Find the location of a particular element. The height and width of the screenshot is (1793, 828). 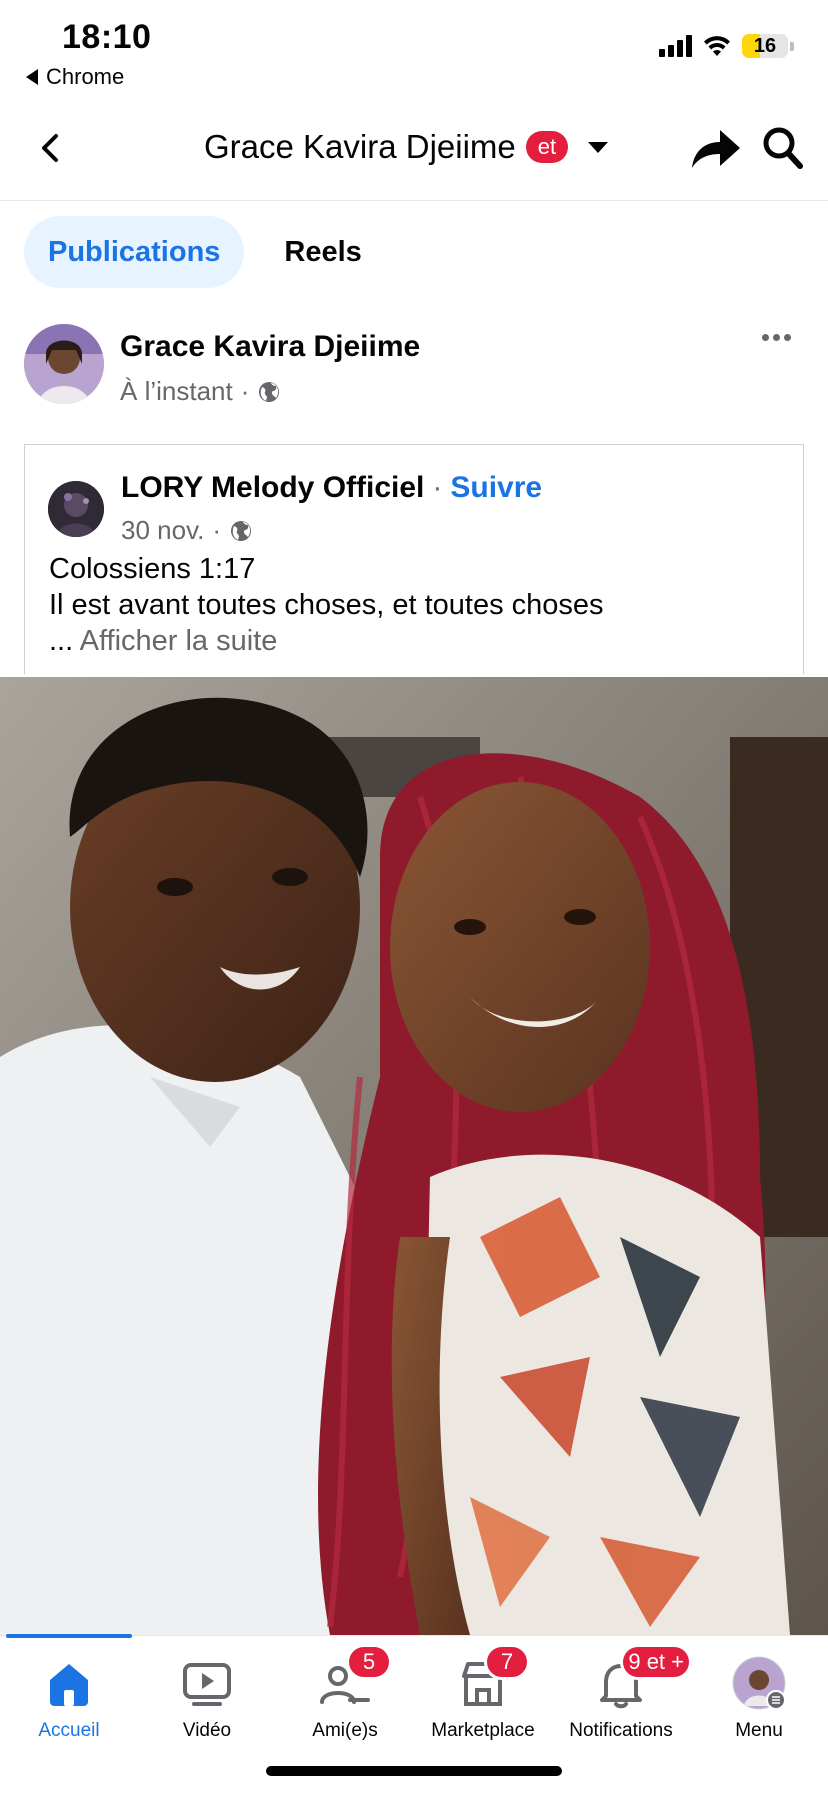

profile-tabs: Publications Reels is located at coordinates (205, 252).